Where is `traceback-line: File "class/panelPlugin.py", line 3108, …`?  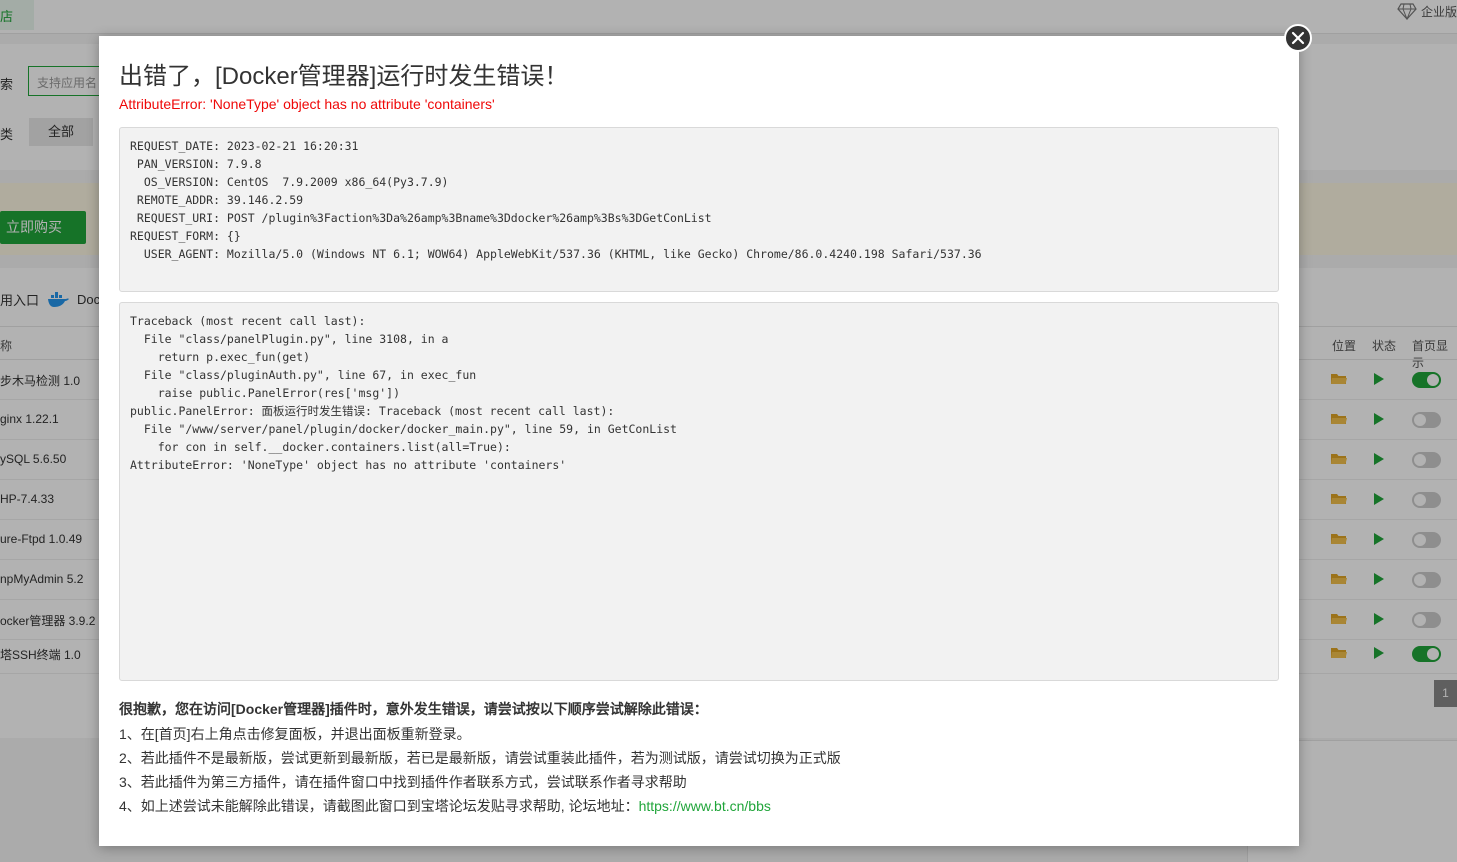 traceback-line: File "class/panelPlugin.py", line 3108, … is located at coordinates (289, 339).